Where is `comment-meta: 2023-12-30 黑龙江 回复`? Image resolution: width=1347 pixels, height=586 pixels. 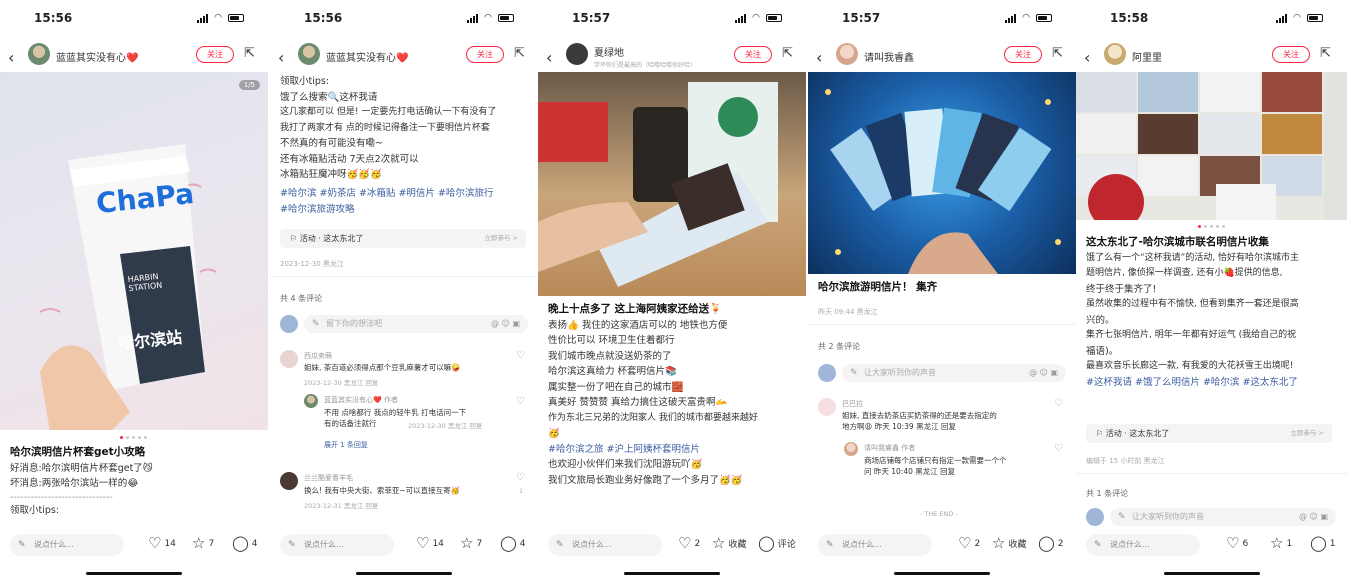 comment-meta: 2023-12-30 黑龙江 回复 is located at coordinates (341, 383).